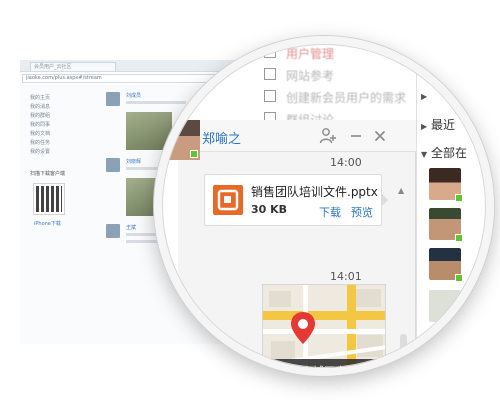 Image resolution: width=500 pixels, height=400 pixels. What do you see at coordinates (228, 200) in the screenshot?
I see `pptx-file-icon` at bounding box center [228, 200].